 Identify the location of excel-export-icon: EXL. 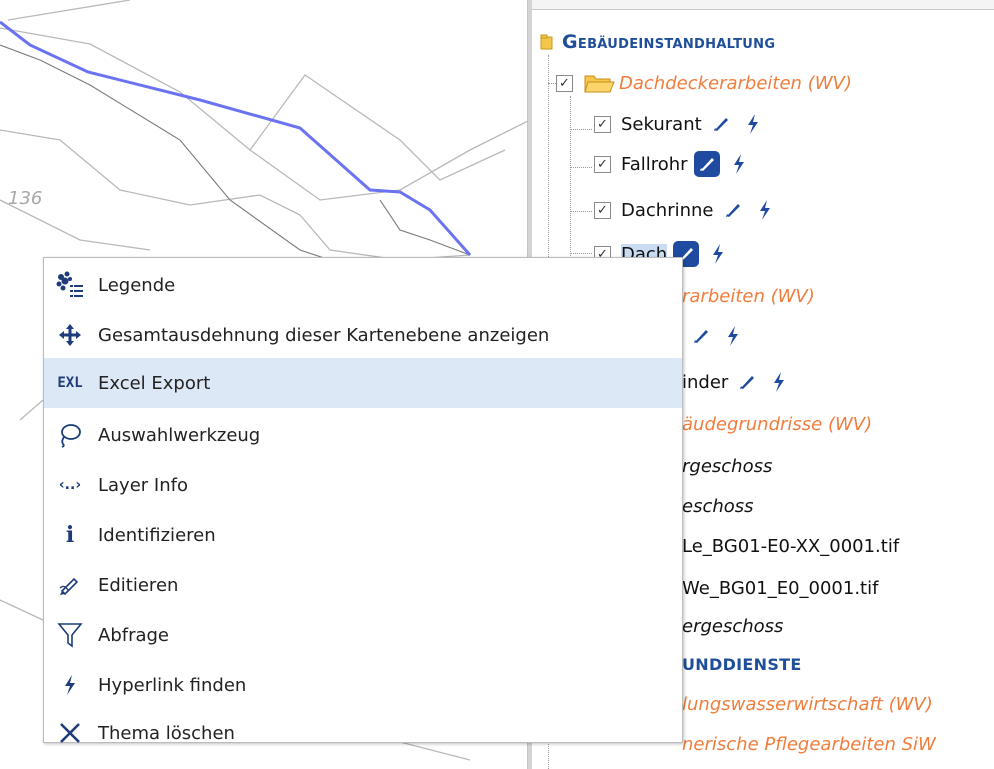
(70, 383).